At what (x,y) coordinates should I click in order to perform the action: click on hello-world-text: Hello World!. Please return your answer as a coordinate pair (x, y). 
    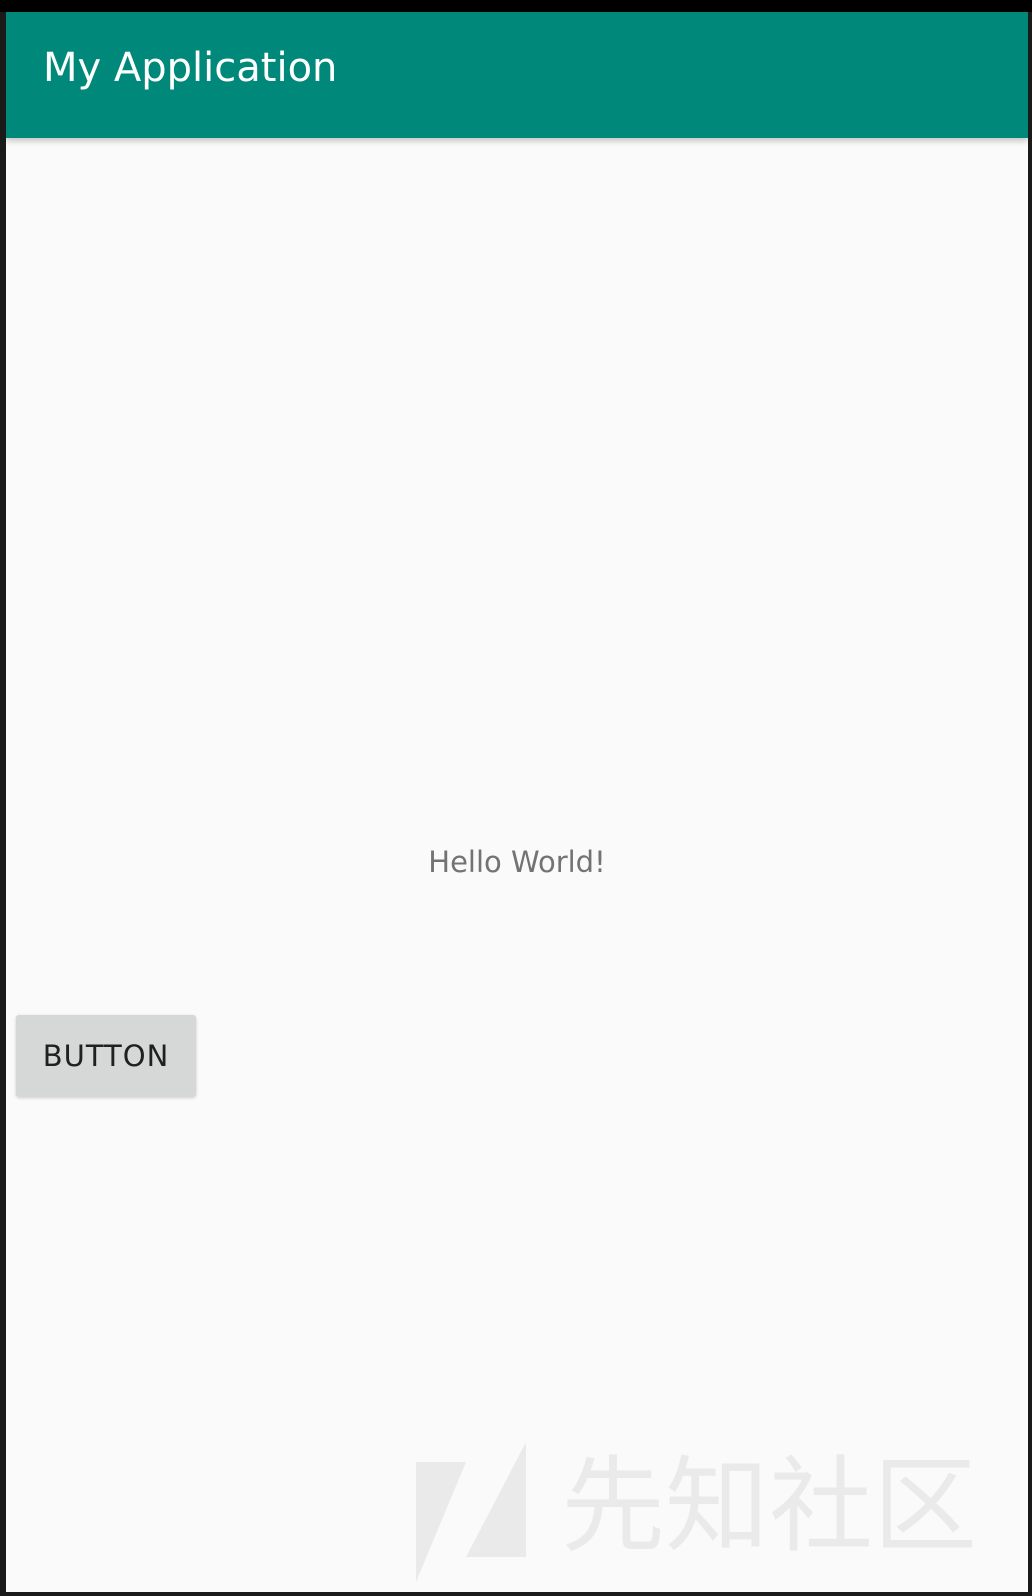
    Looking at the image, I should click on (517, 862).